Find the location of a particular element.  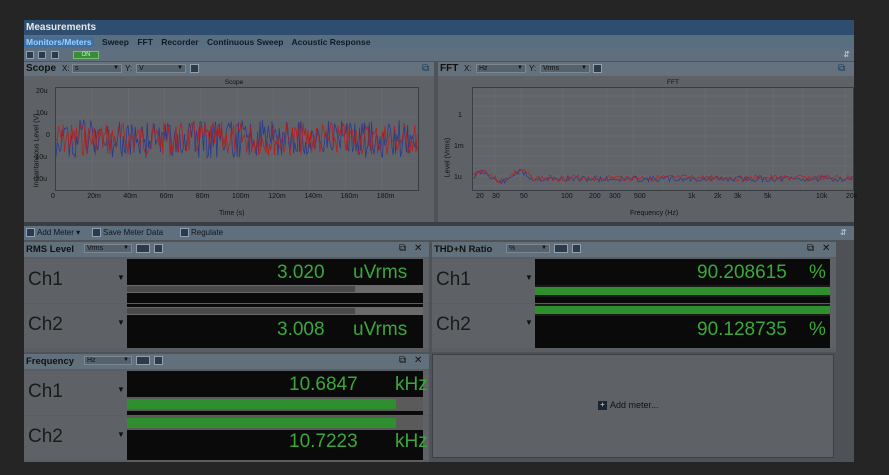

tab-sweep: Sweep is located at coordinates (115, 42).